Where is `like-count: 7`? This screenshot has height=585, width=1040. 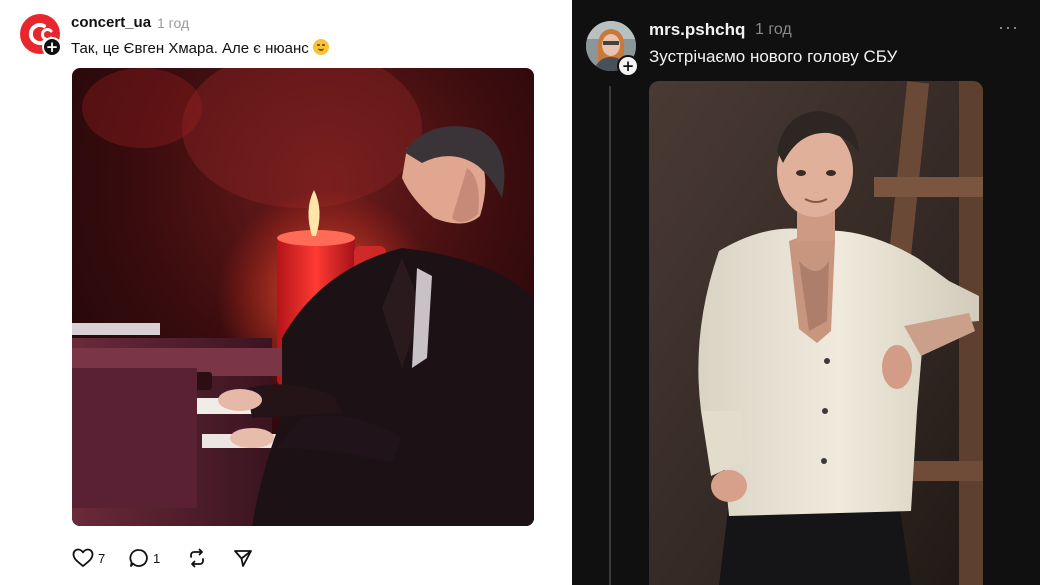 like-count: 7 is located at coordinates (102, 558).